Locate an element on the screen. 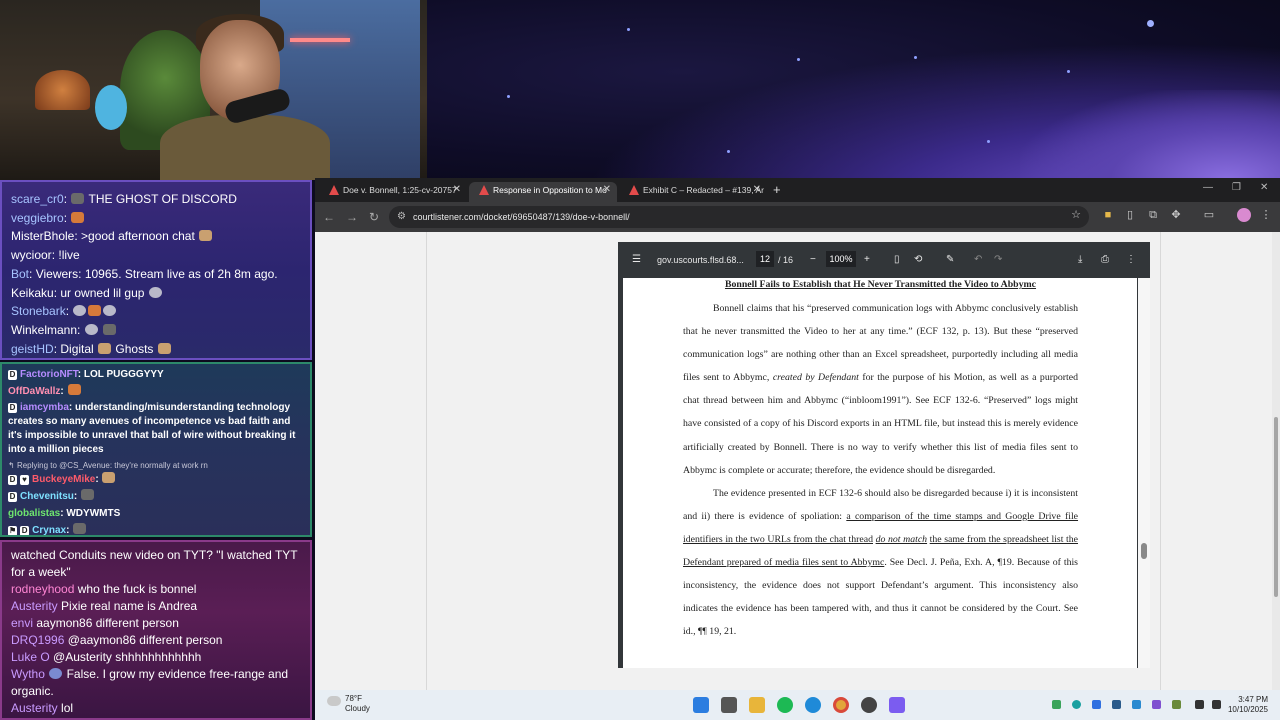  chat-message: Winkelmann: is located at coordinates (156, 330).